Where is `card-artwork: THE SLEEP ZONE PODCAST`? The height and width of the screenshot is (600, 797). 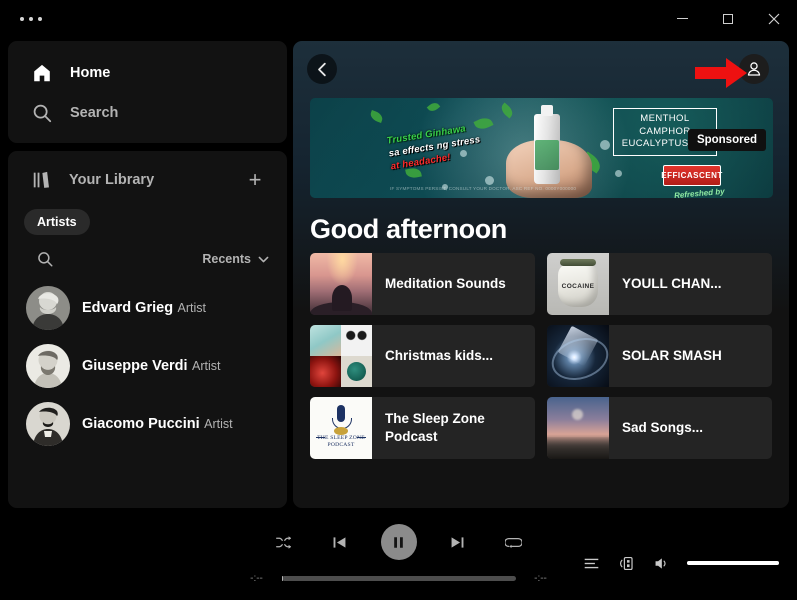
card-artwork: THE SLEEP ZONE PODCAST is located at coordinates (341, 428).